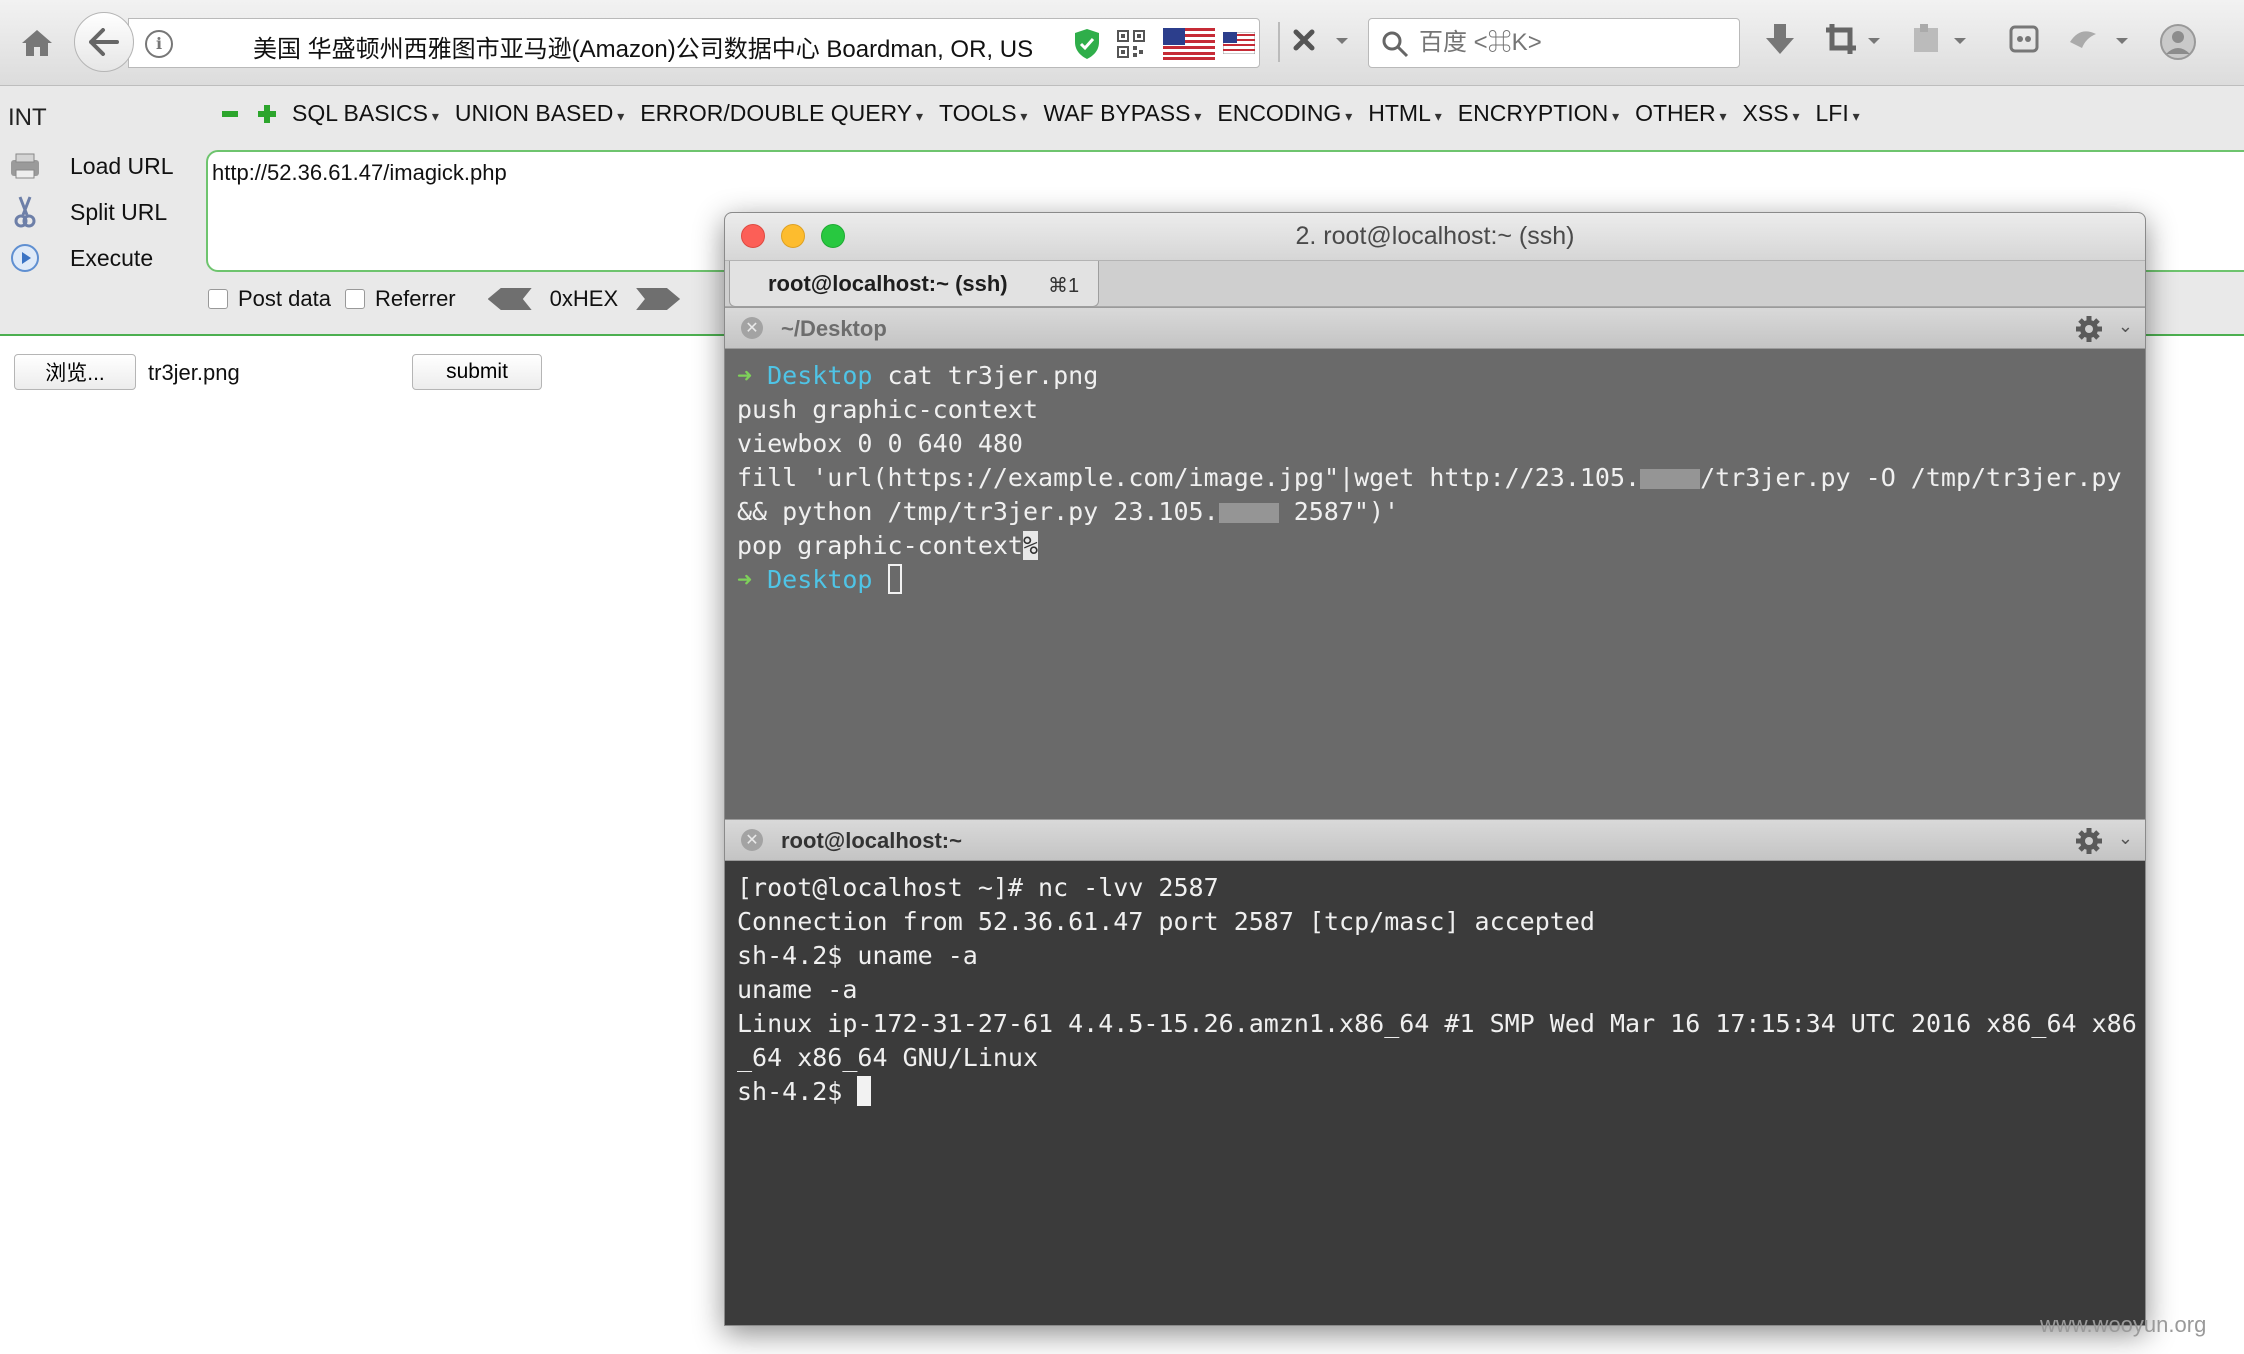 Image resolution: width=2244 pixels, height=1354 pixels. What do you see at coordinates (2123, 1324) in the screenshot?
I see `watermark: www.wooyun.org` at bounding box center [2123, 1324].